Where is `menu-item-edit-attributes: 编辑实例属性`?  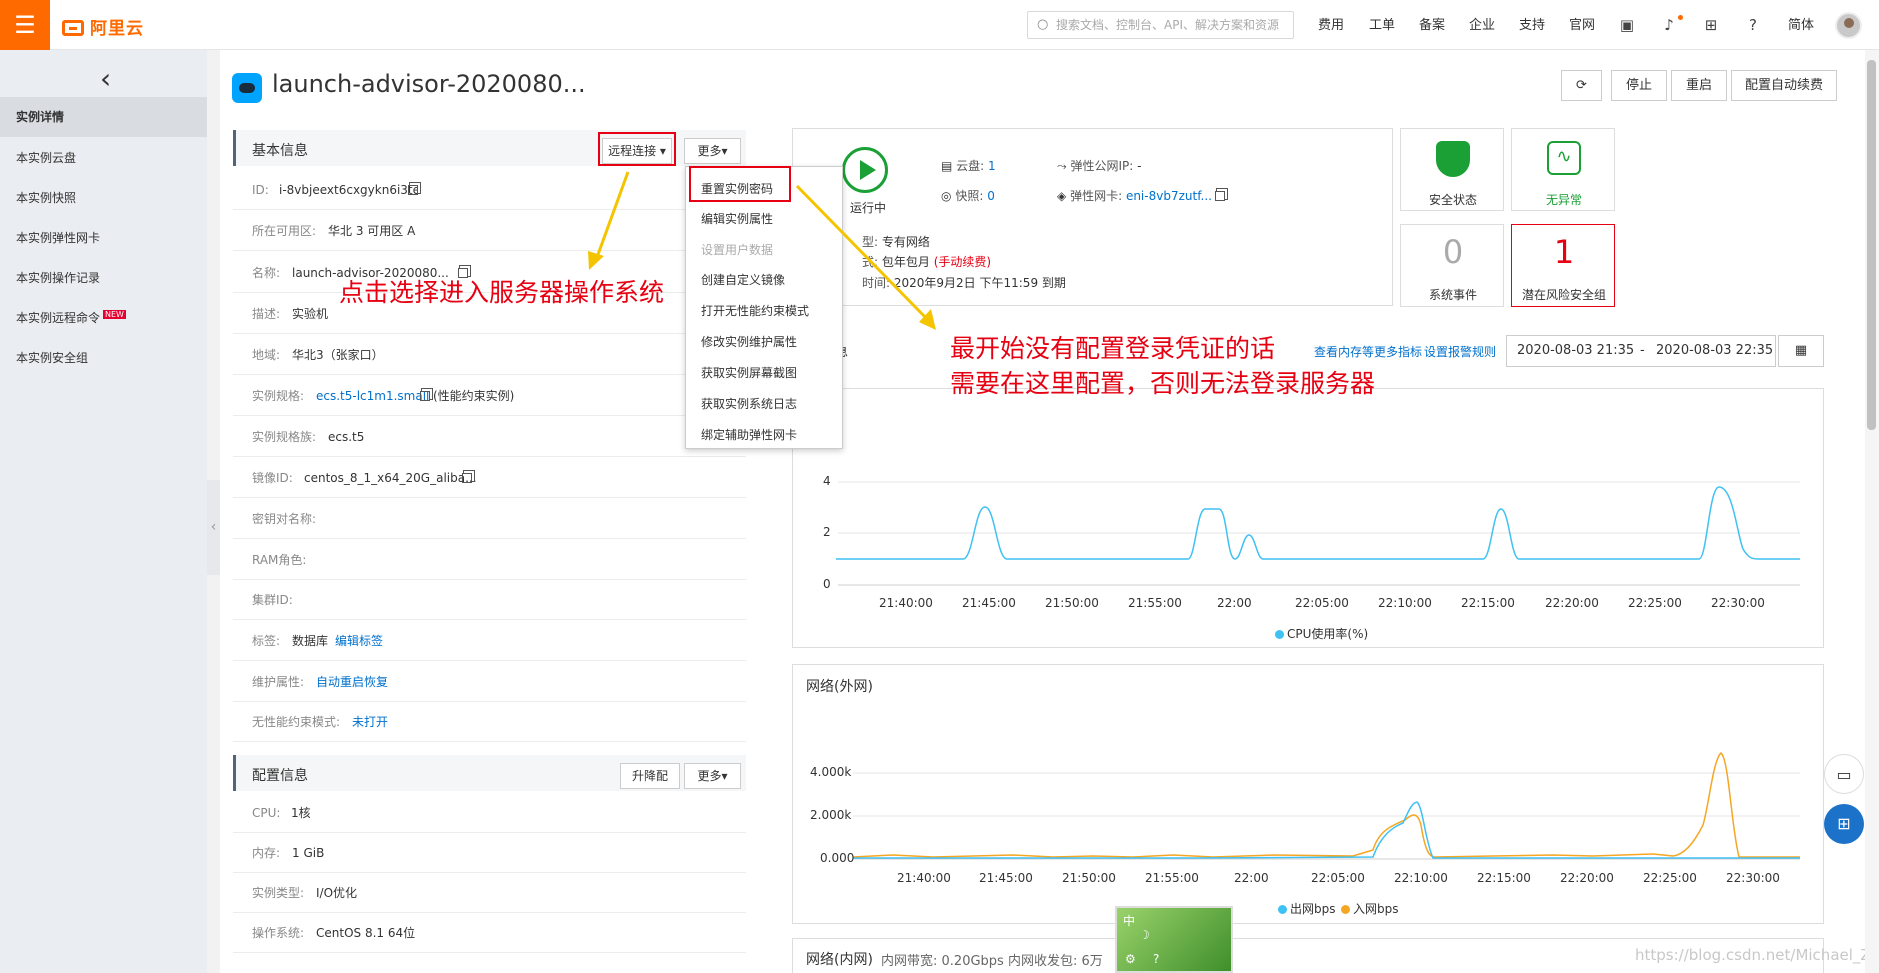 menu-item-edit-attributes: 编辑实例属性 is located at coordinates (737, 218).